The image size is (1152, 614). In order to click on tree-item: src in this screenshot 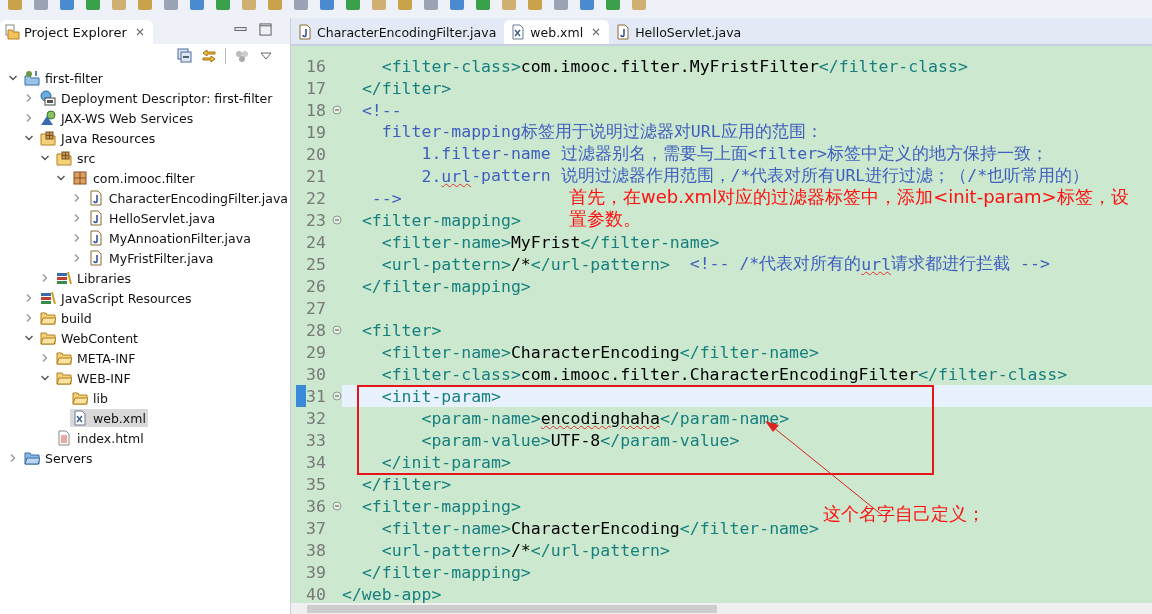, I will do `click(76, 158)`.